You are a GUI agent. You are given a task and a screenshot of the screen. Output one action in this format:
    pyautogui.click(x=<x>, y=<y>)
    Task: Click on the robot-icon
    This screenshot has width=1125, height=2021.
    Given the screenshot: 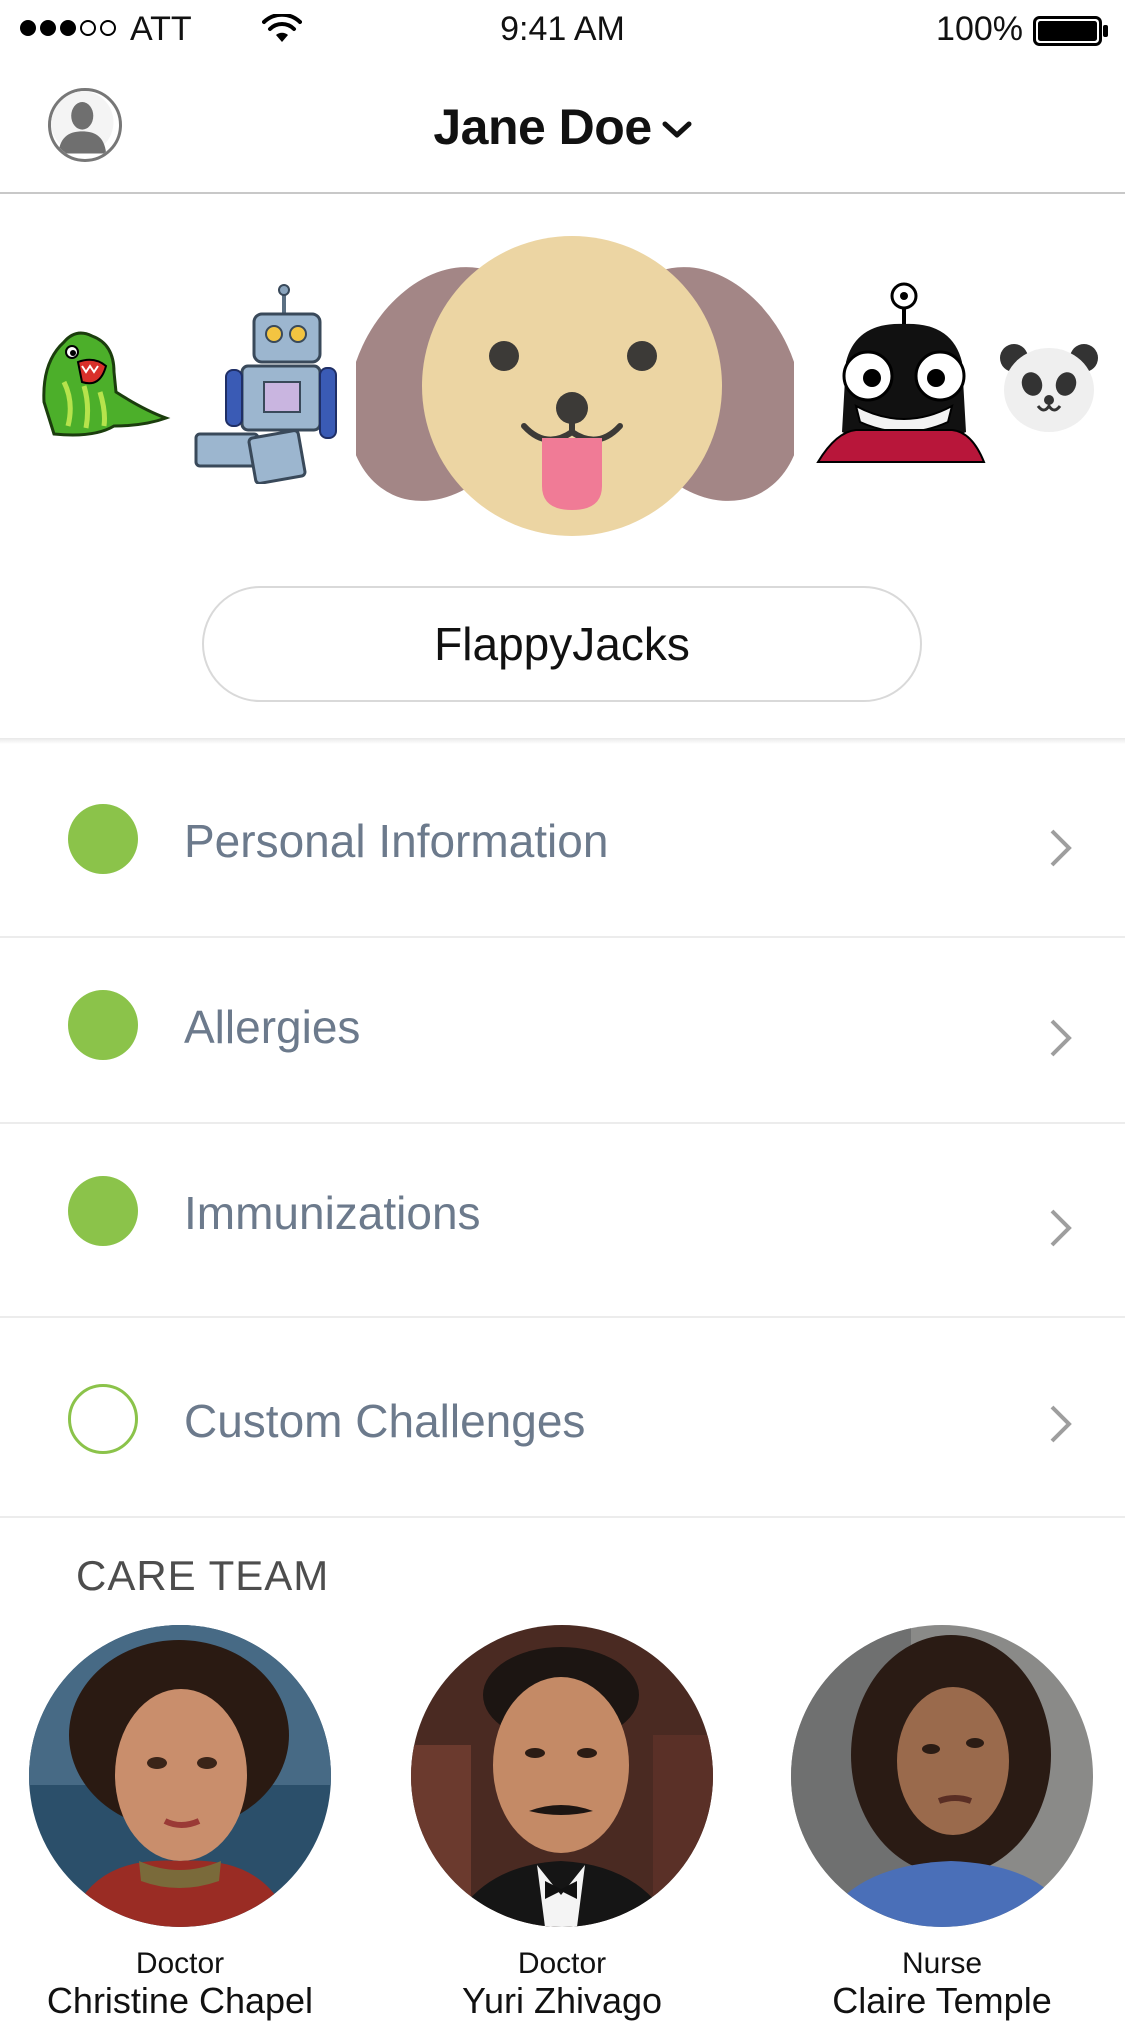 What is the action you would take?
    pyautogui.click(x=267, y=384)
    